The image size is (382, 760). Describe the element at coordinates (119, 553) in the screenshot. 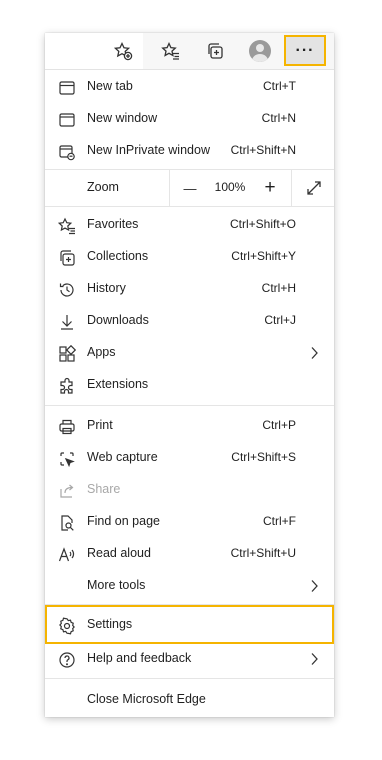

I see `menu-item-label: Read aloud` at that location.